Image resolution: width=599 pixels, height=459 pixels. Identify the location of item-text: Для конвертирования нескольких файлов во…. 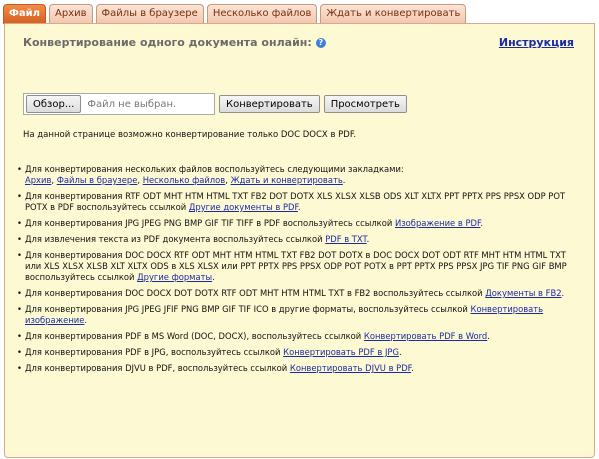
(214, 169).